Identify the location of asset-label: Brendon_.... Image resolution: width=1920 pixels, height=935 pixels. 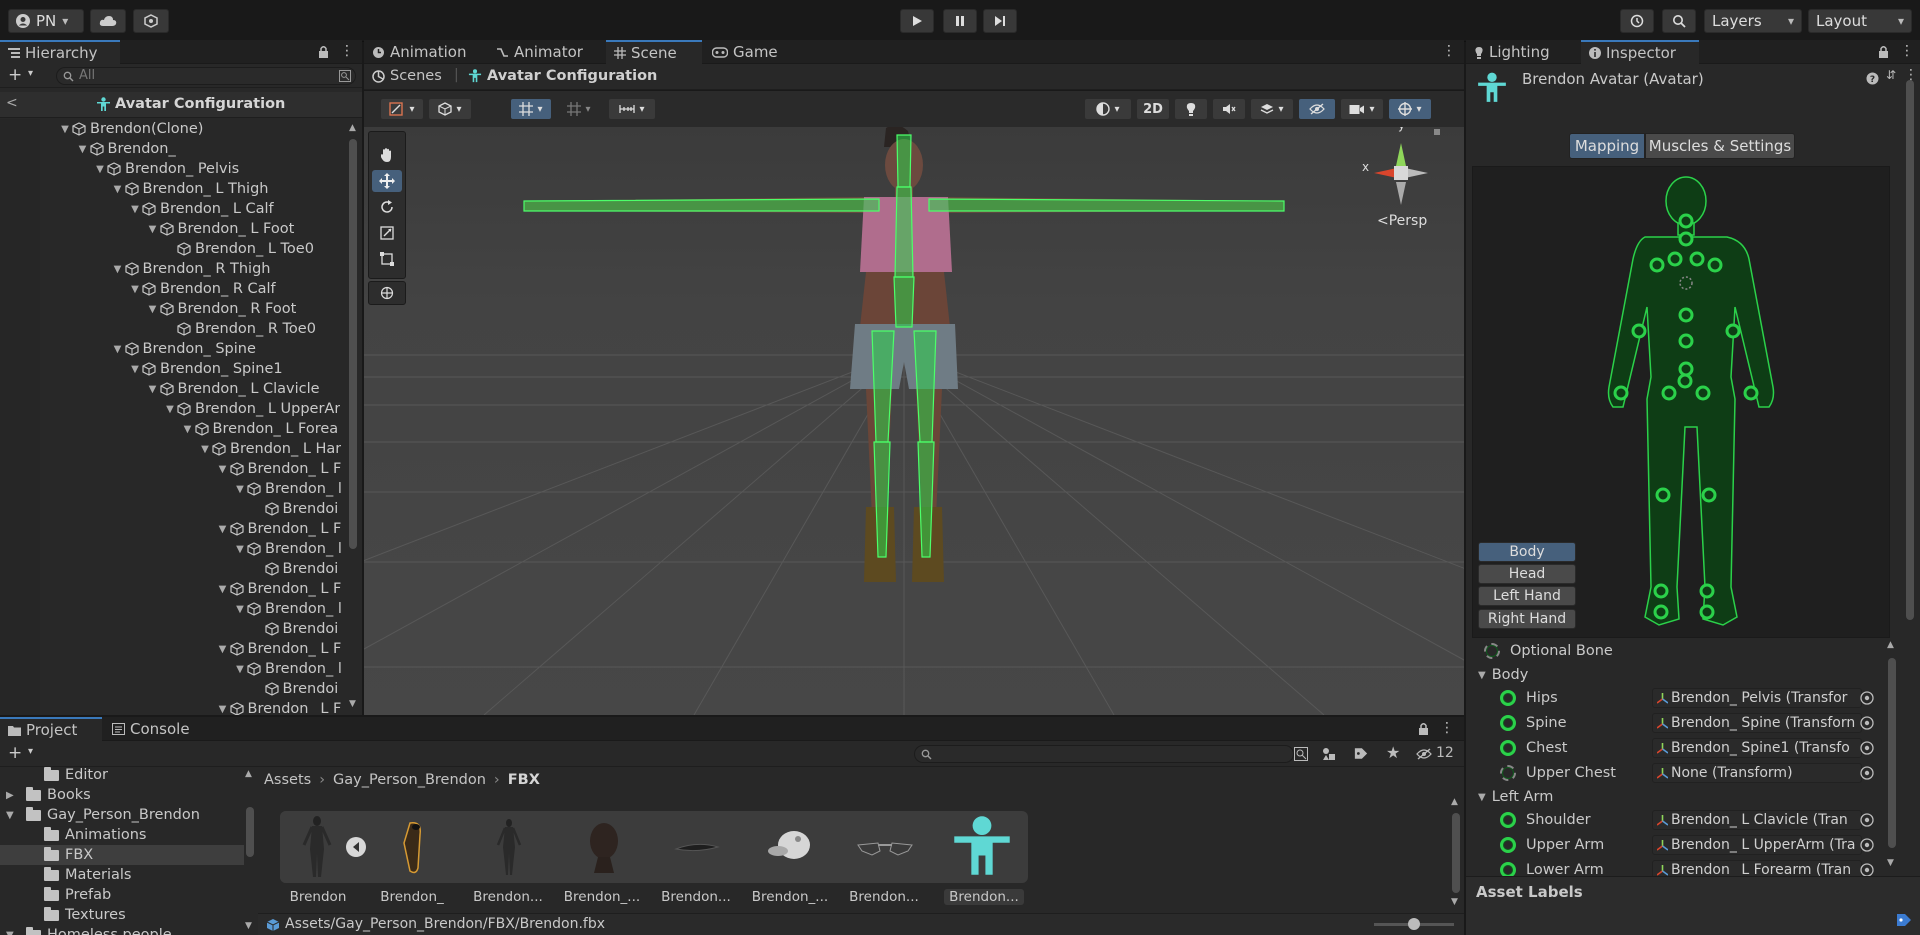
(790, 897).